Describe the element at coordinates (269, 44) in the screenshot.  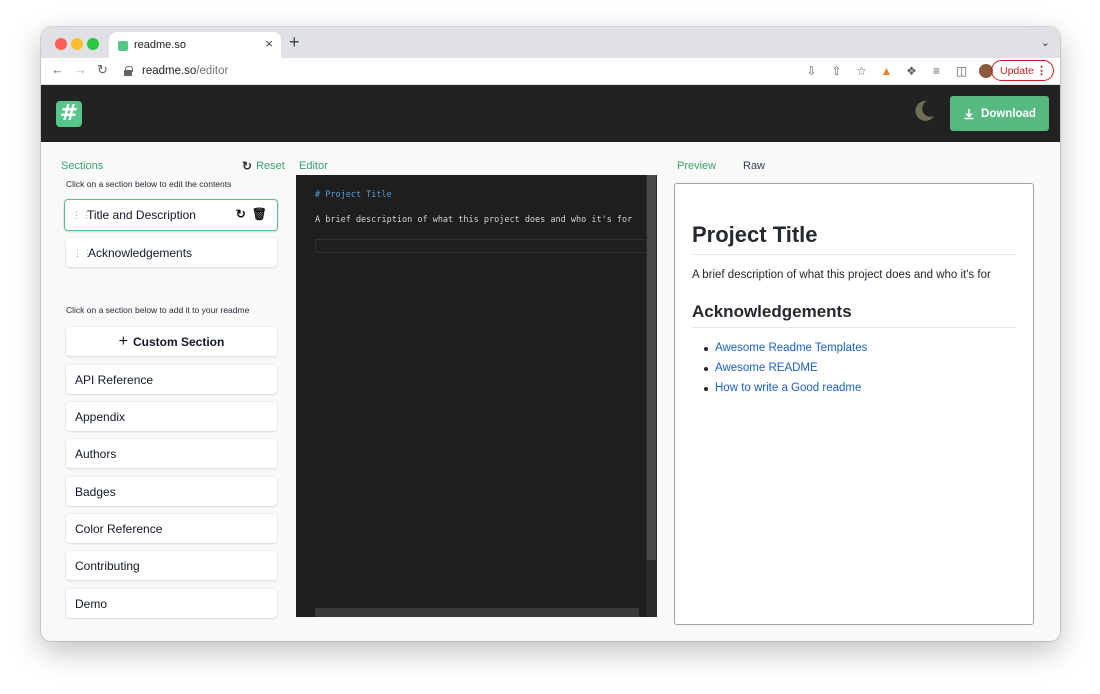
I see `tab-close-icon: ×` at that location.